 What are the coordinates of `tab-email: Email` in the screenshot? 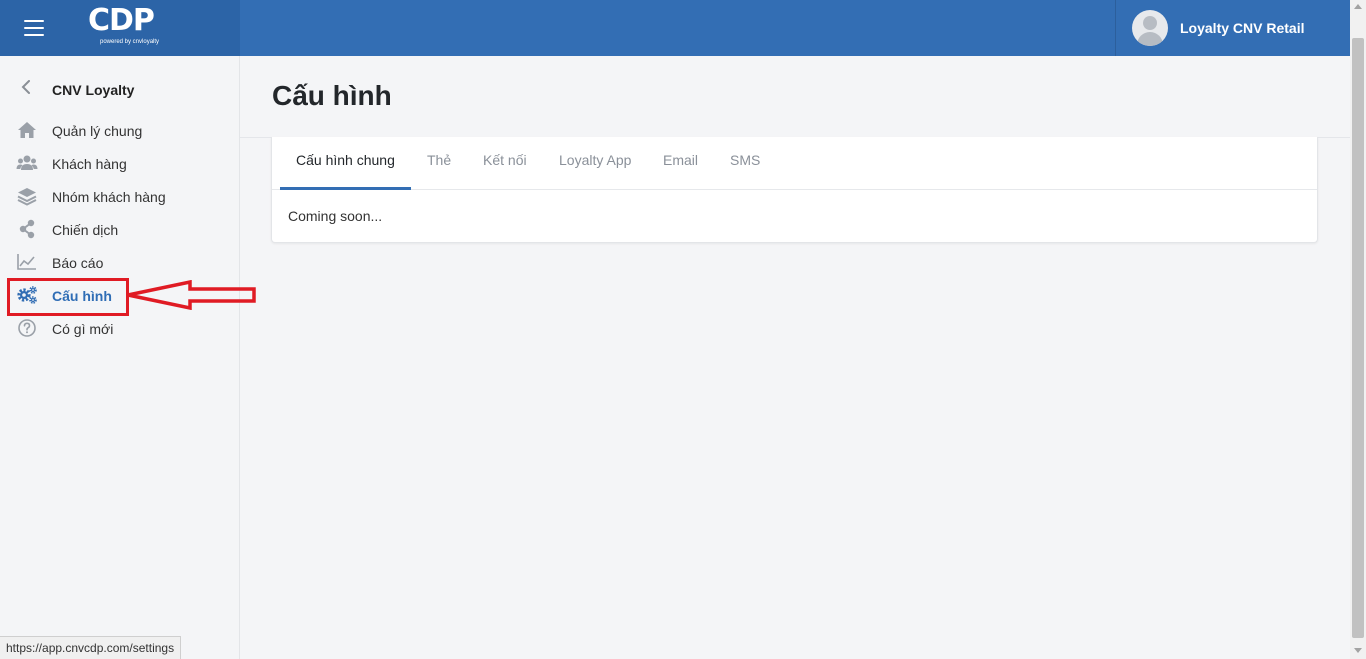 It's located at (685, 163).